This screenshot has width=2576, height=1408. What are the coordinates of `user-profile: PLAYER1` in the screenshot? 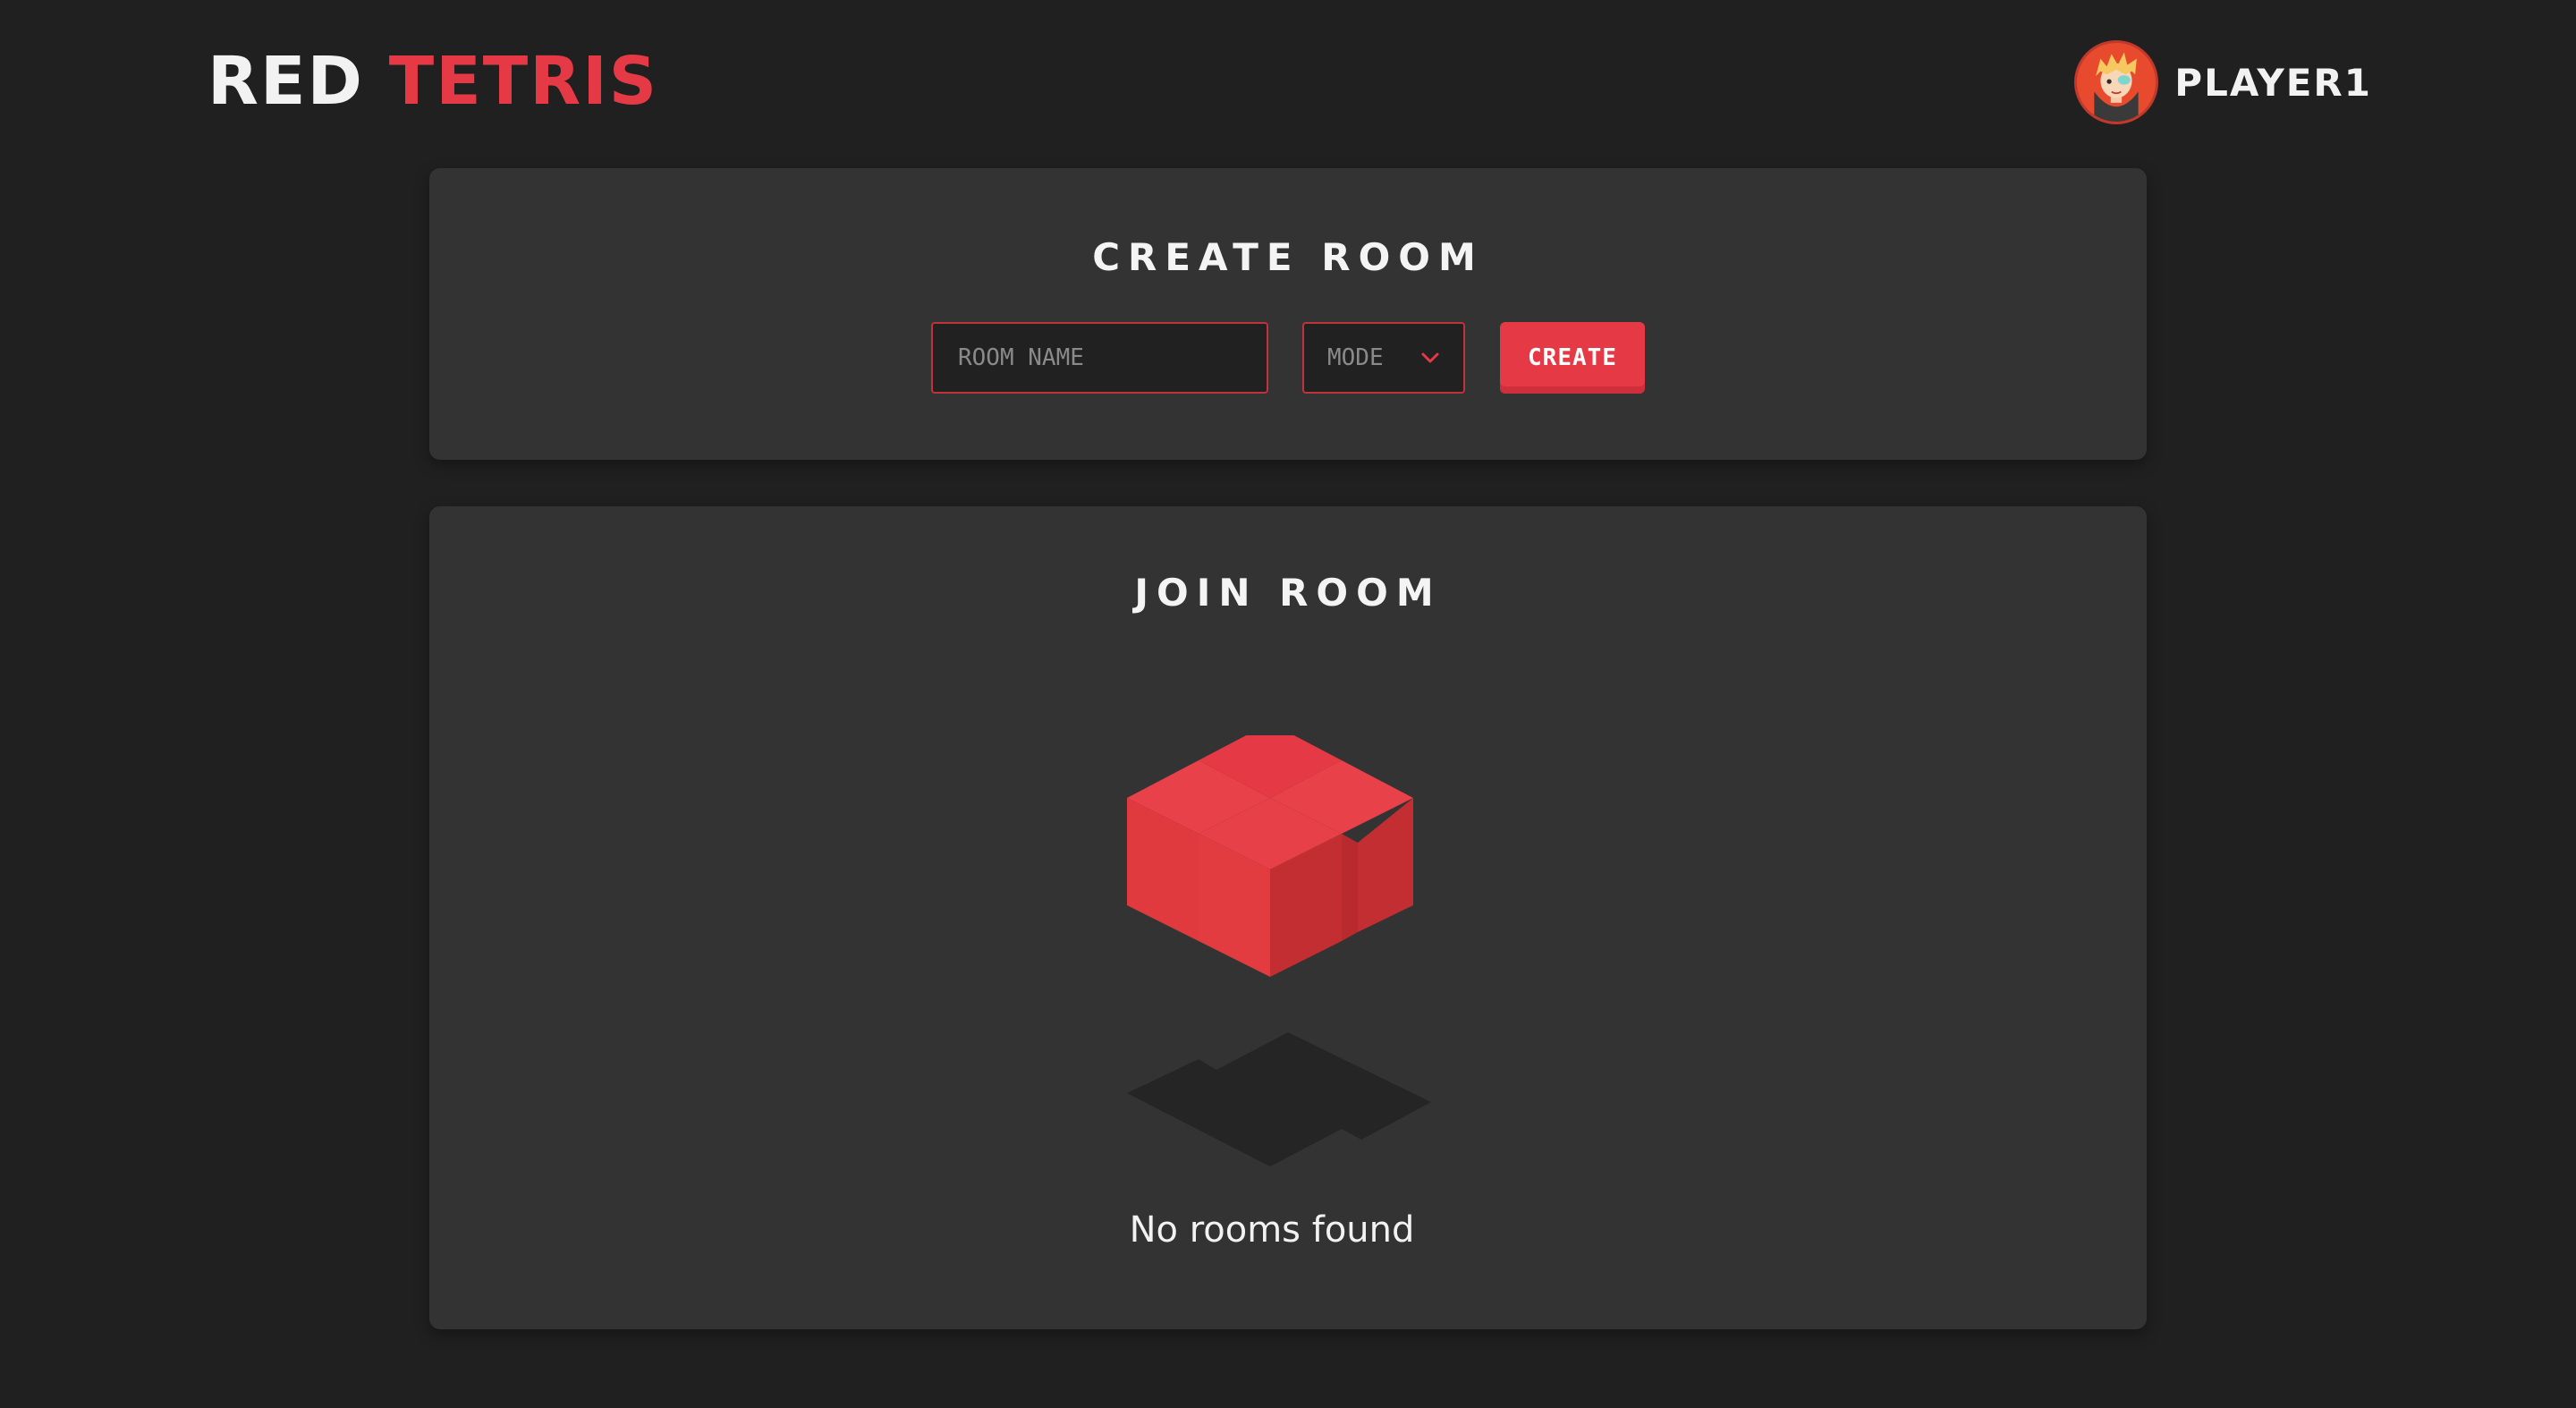 It's located at (2223, 82).